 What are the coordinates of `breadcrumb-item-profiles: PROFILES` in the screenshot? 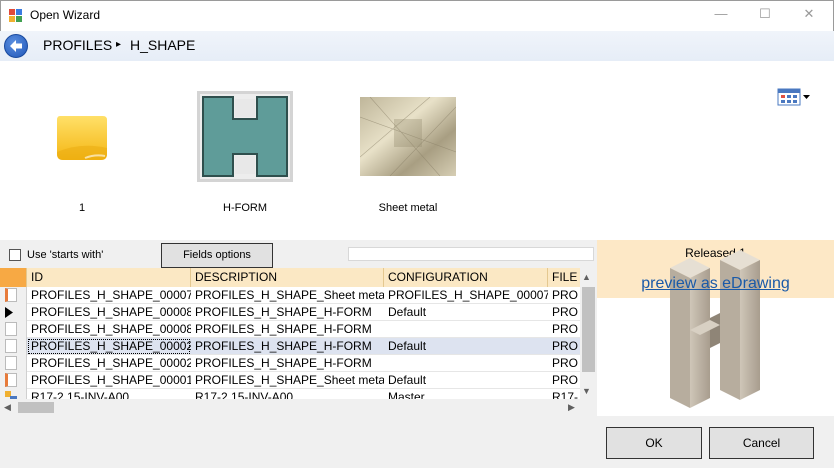 It's located at (77, 45).